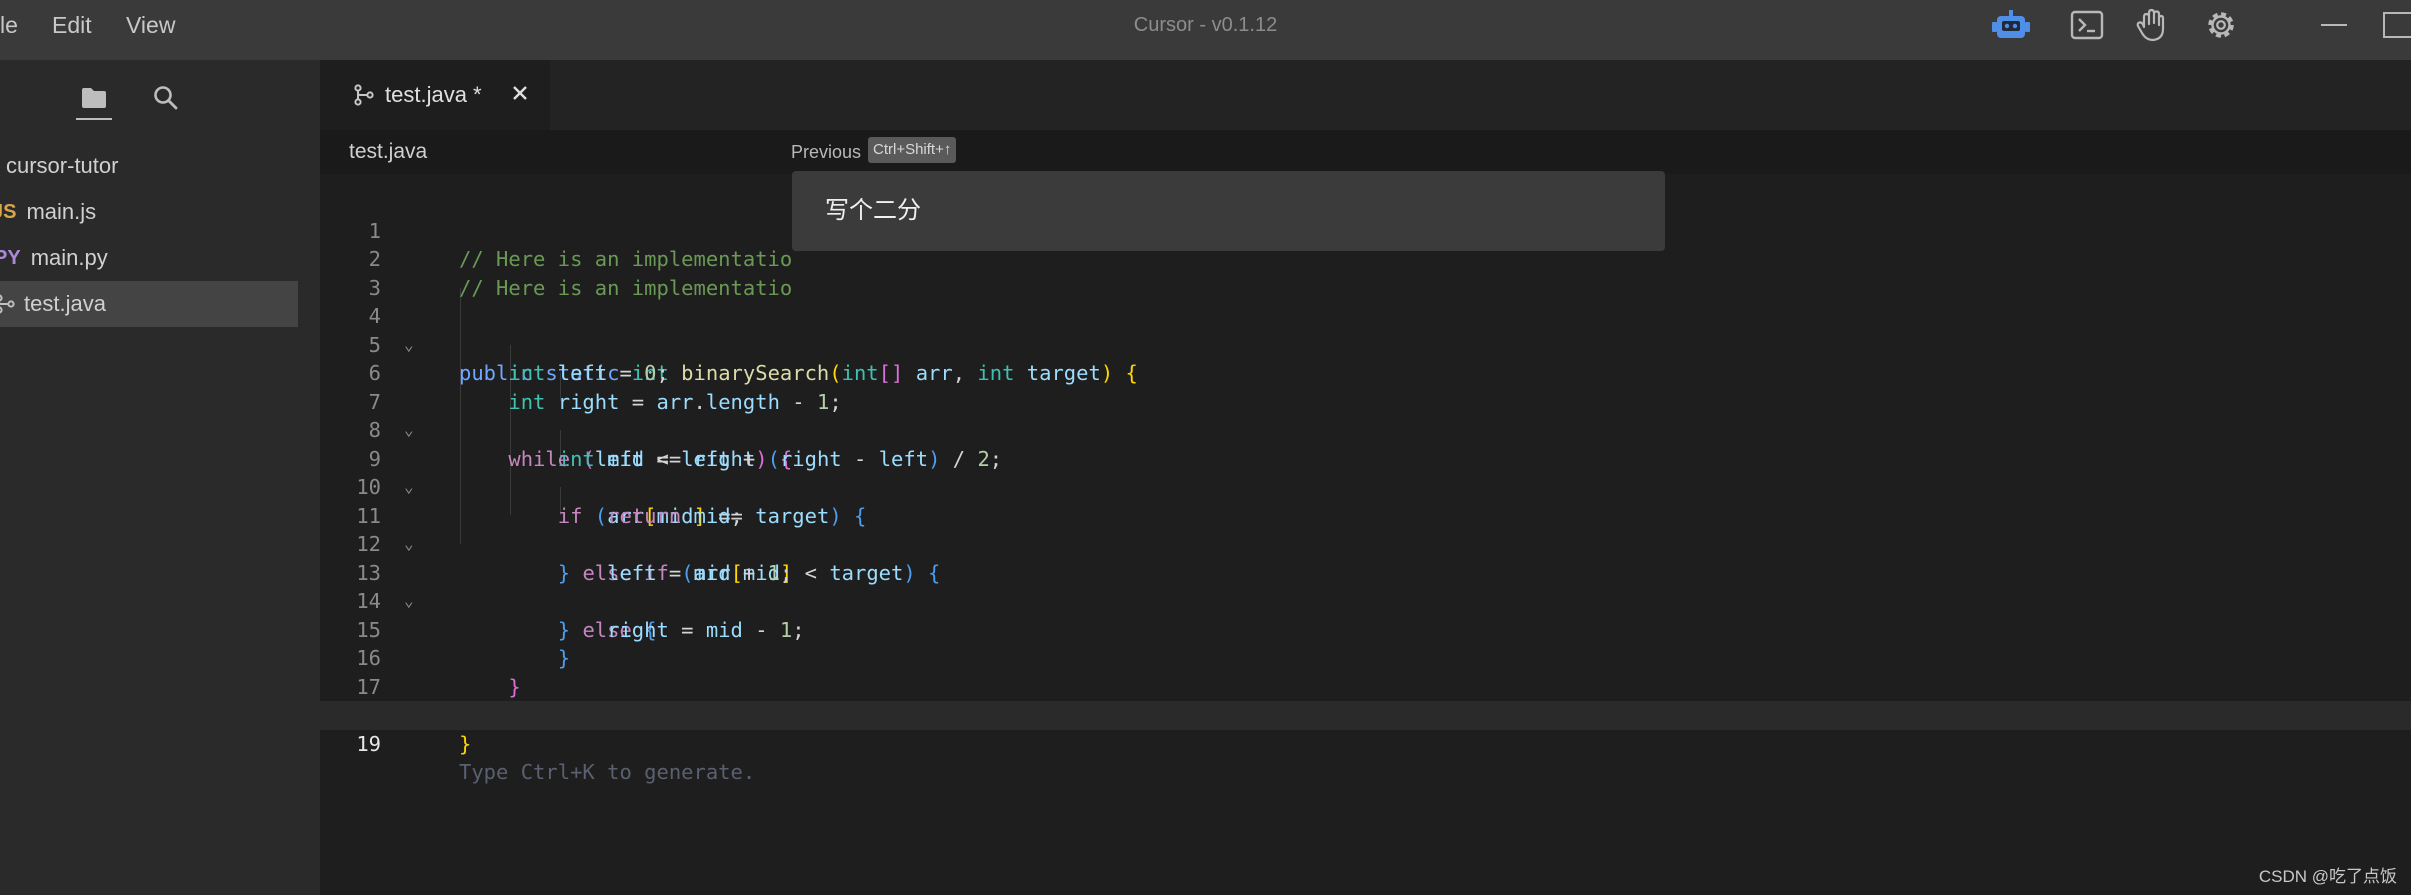 The height and width of the screenshot is (895, 2411). I want to click on code-line: 7 ⌄ while (left <= right) {, so click(1365, 415).